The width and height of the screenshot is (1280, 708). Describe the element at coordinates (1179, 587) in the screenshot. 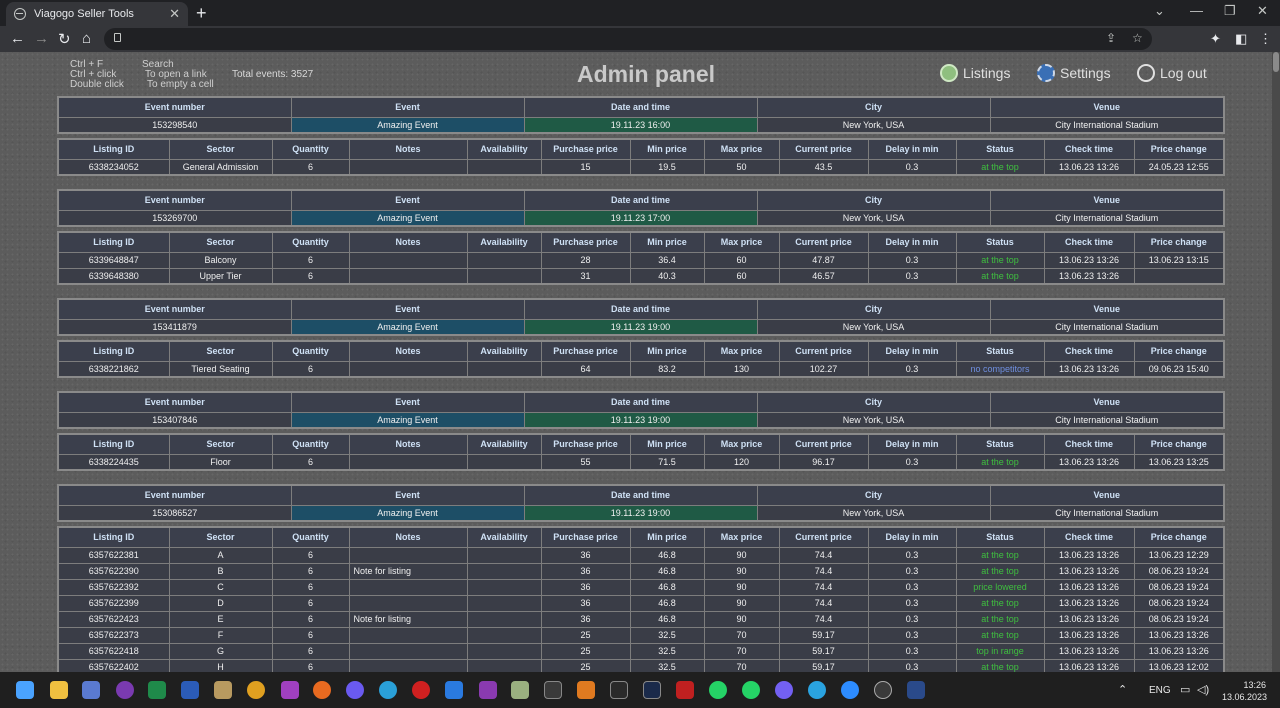

I see `listing-cell-price-change: 08.06.23 19:24` at that location.